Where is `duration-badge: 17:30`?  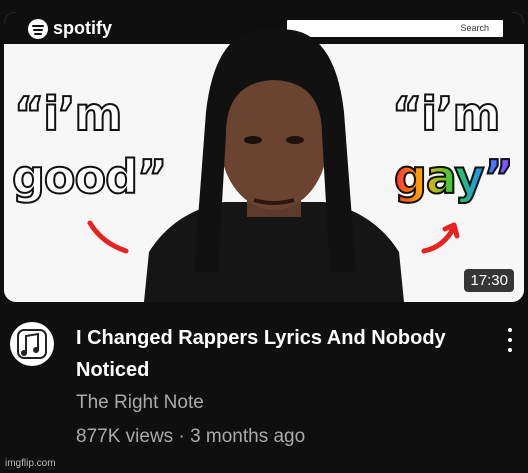 duration-badge: 17:30 is located at coordinates (489, 280).